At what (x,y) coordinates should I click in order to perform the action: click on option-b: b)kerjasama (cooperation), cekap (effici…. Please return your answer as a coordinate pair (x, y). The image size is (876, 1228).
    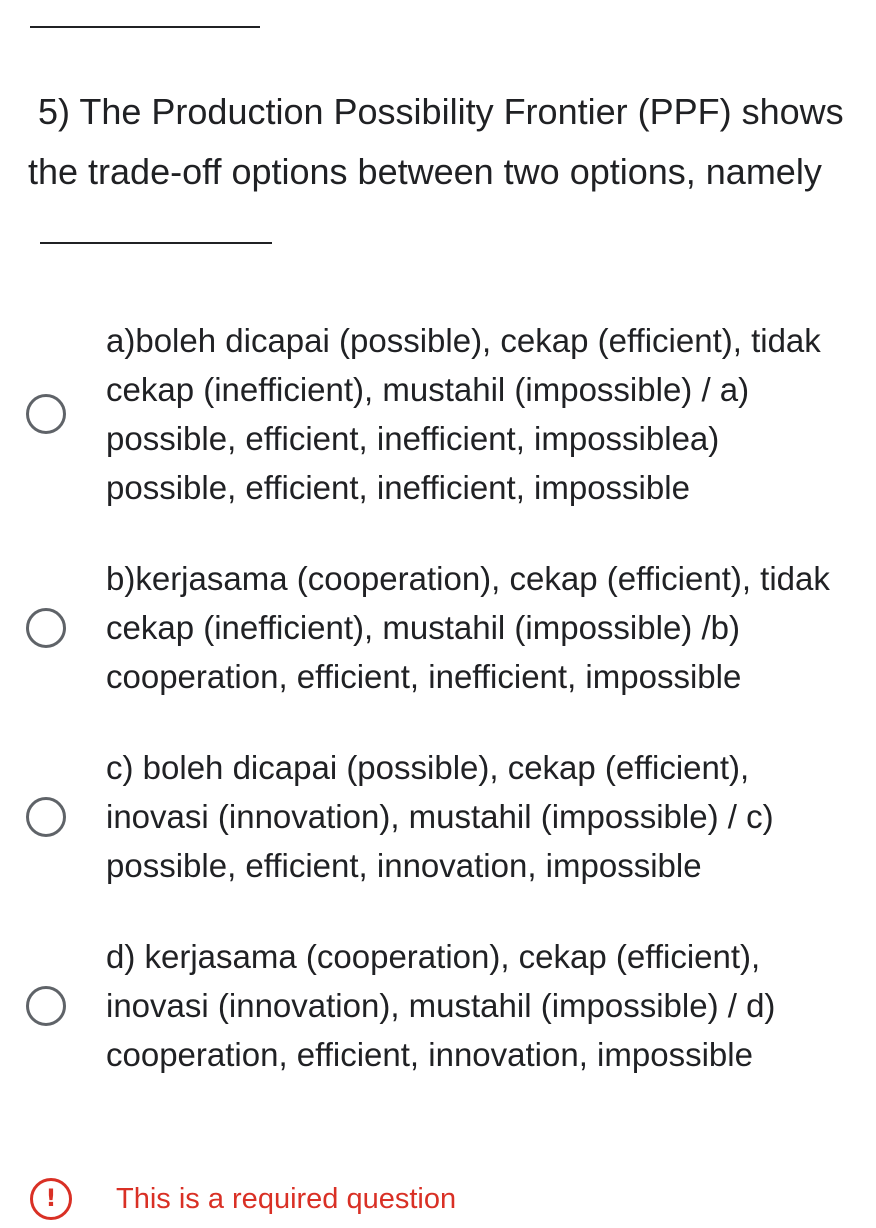
    Looking at the image, I should click on (438, 627).